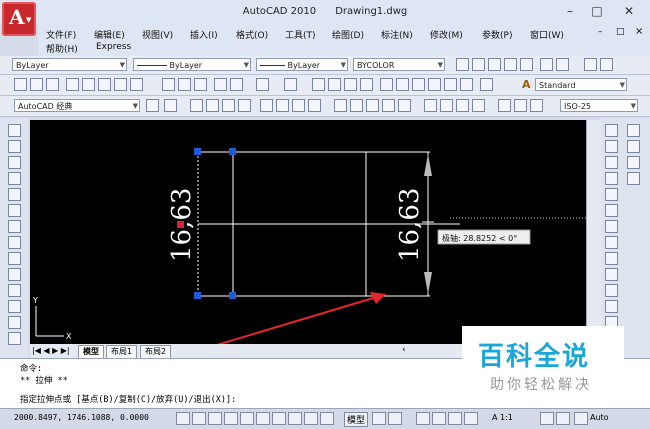 This screenshot has height=429, width=650. I want to click on showmotion-icon, so click(471, 418).